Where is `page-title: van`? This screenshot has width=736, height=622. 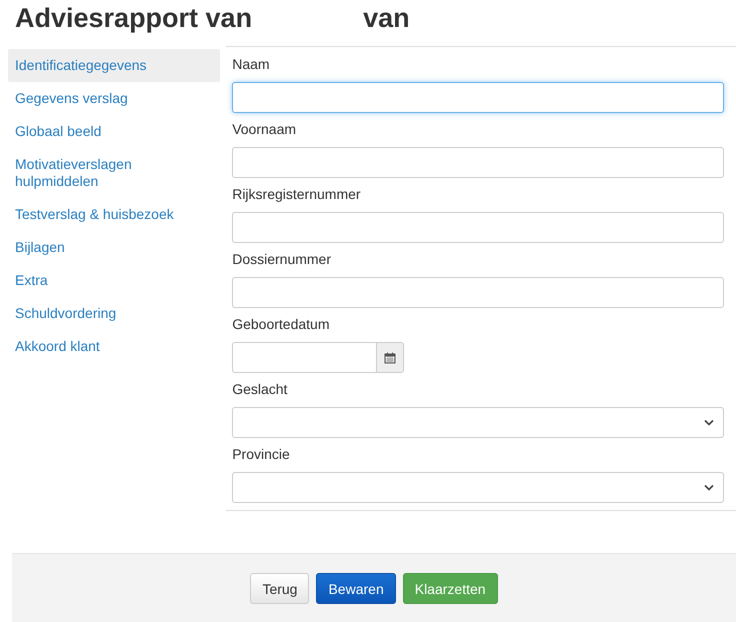 page-title: van is located at coordinates (386, 18).